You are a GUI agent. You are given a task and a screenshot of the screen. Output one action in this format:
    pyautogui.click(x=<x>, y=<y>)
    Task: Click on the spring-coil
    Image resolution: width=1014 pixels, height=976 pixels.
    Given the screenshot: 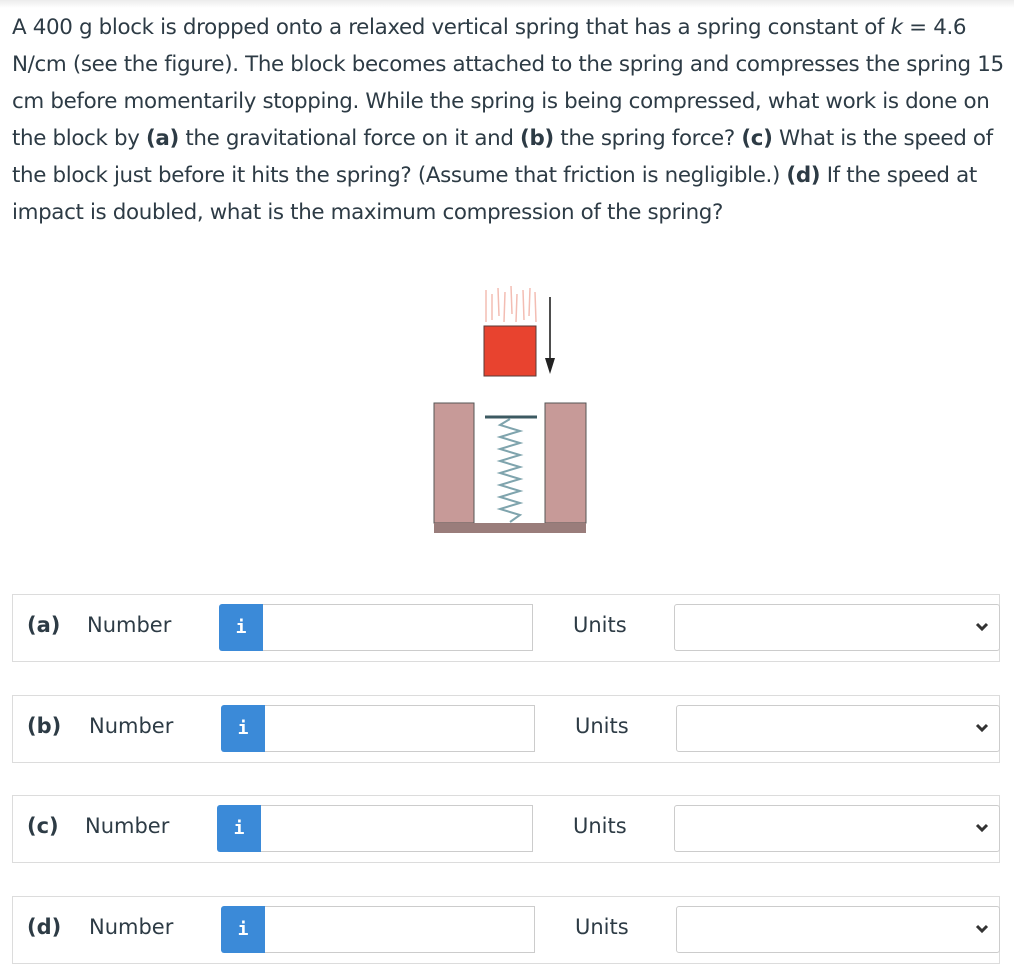 What is the action you would take?
    pyautogui.click(x=510, y=470)
    